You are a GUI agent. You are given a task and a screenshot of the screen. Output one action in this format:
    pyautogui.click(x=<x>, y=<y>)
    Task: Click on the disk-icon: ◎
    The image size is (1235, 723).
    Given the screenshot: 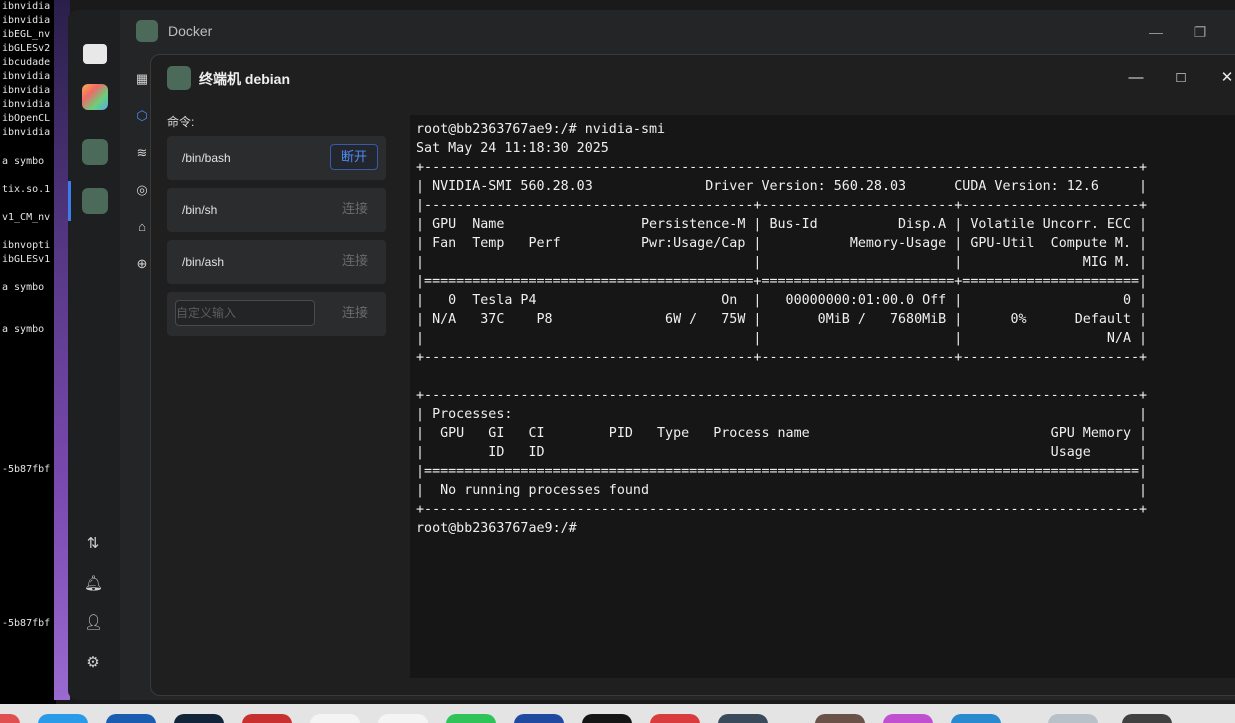 What is the action you would take?
    pyautogui.click(x=142, y=190)
    